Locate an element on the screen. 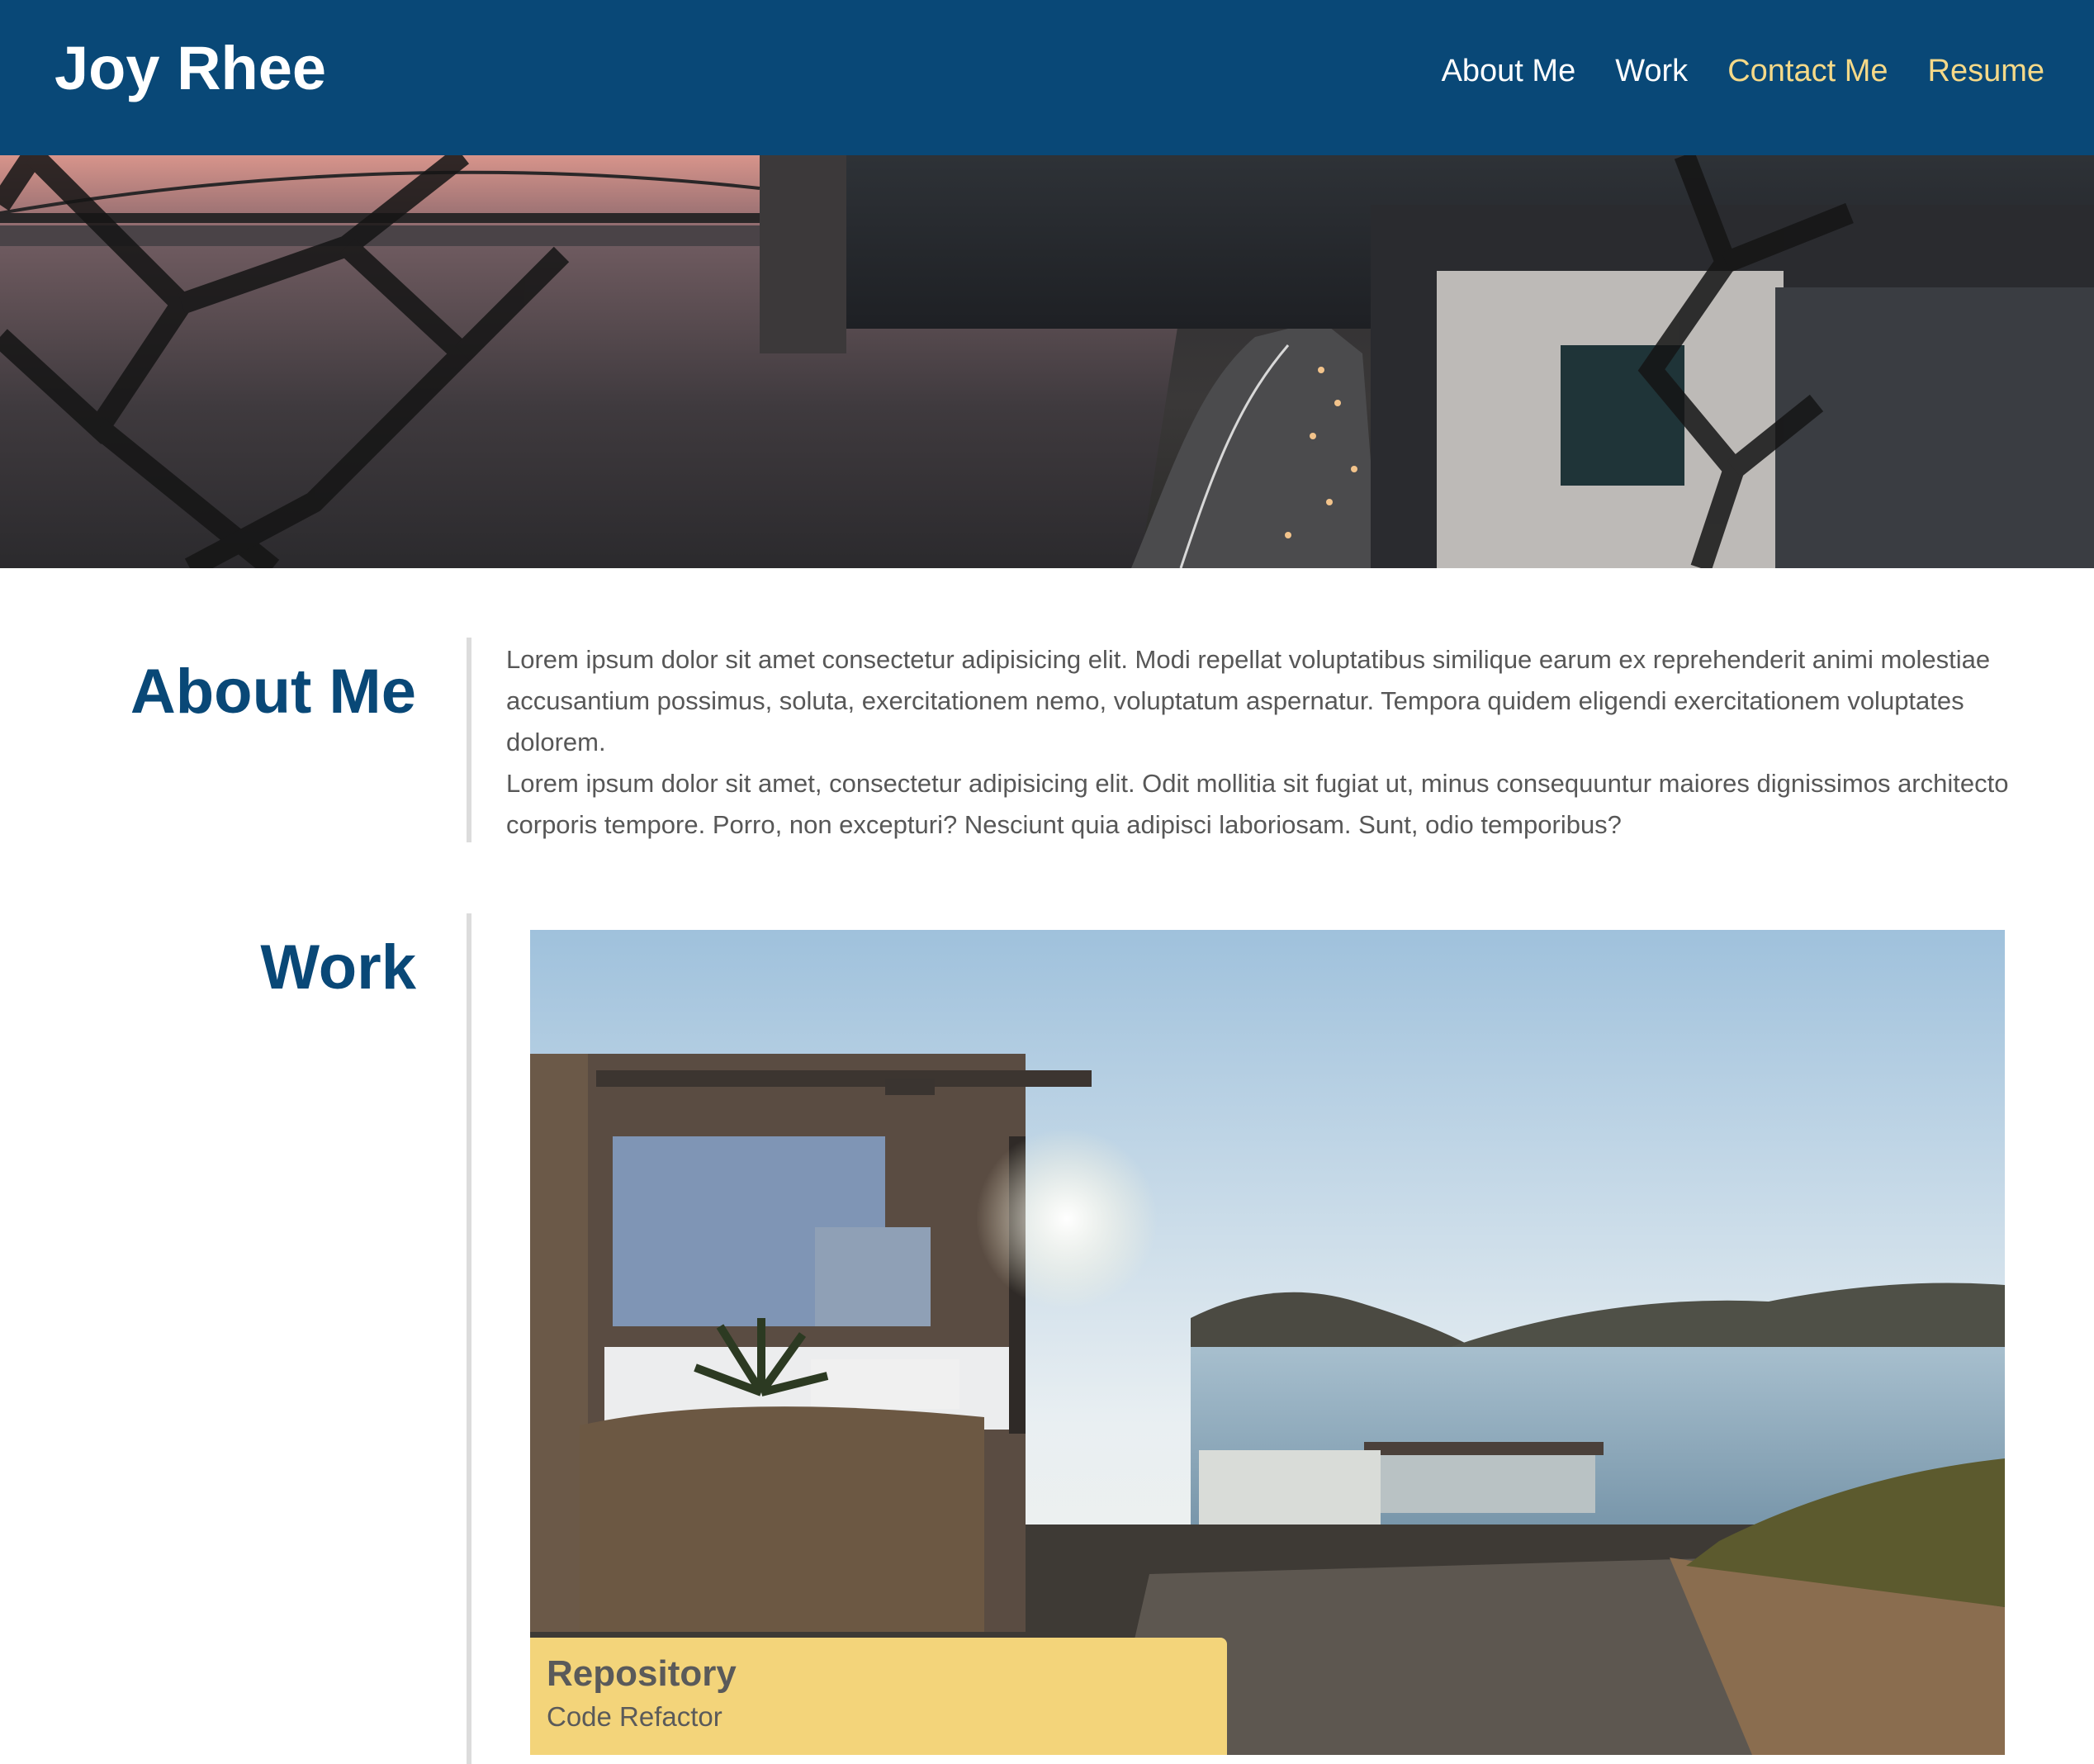  site-header: Joy Rhee About Me Work Contact Me Resume is located at coordinates (1047, 78).